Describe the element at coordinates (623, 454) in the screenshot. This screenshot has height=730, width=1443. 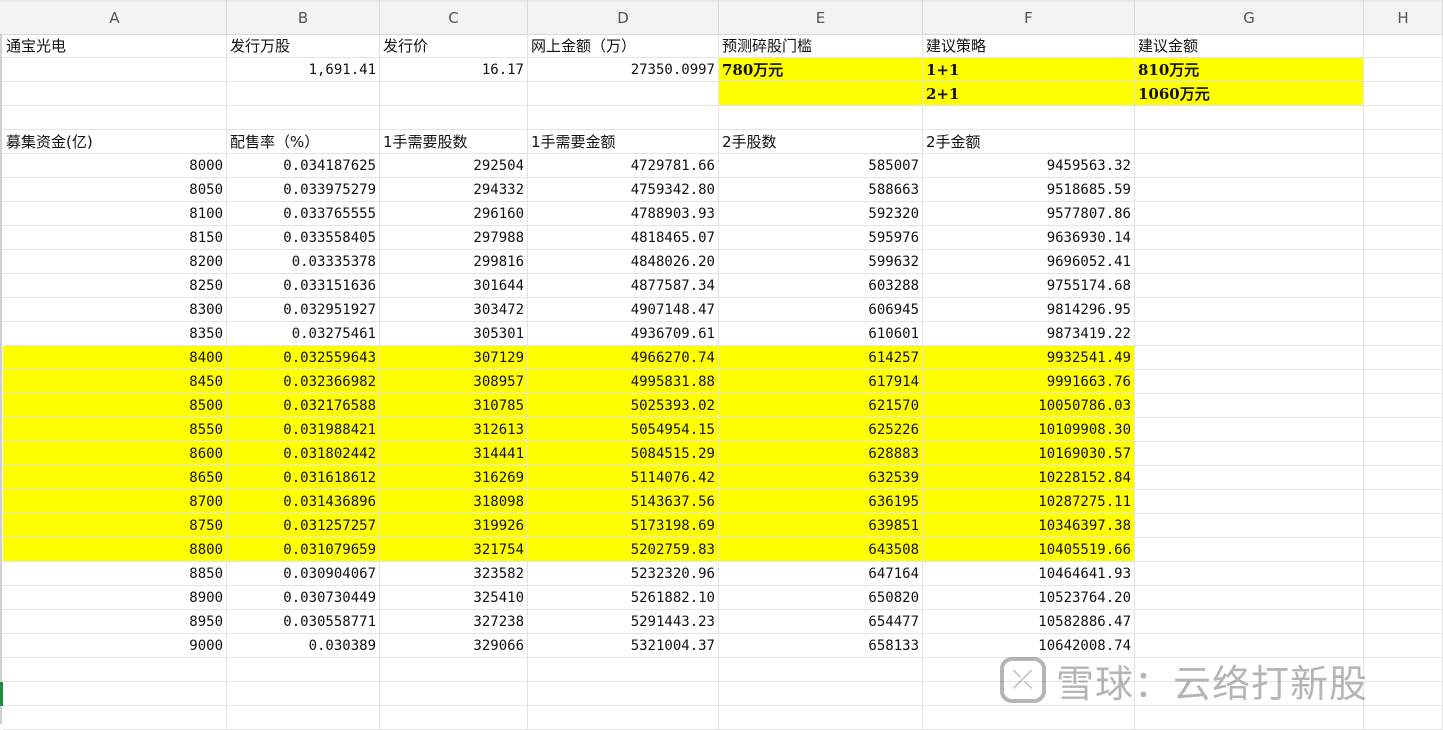
I see `cell-d: 5084515.29` at that location.